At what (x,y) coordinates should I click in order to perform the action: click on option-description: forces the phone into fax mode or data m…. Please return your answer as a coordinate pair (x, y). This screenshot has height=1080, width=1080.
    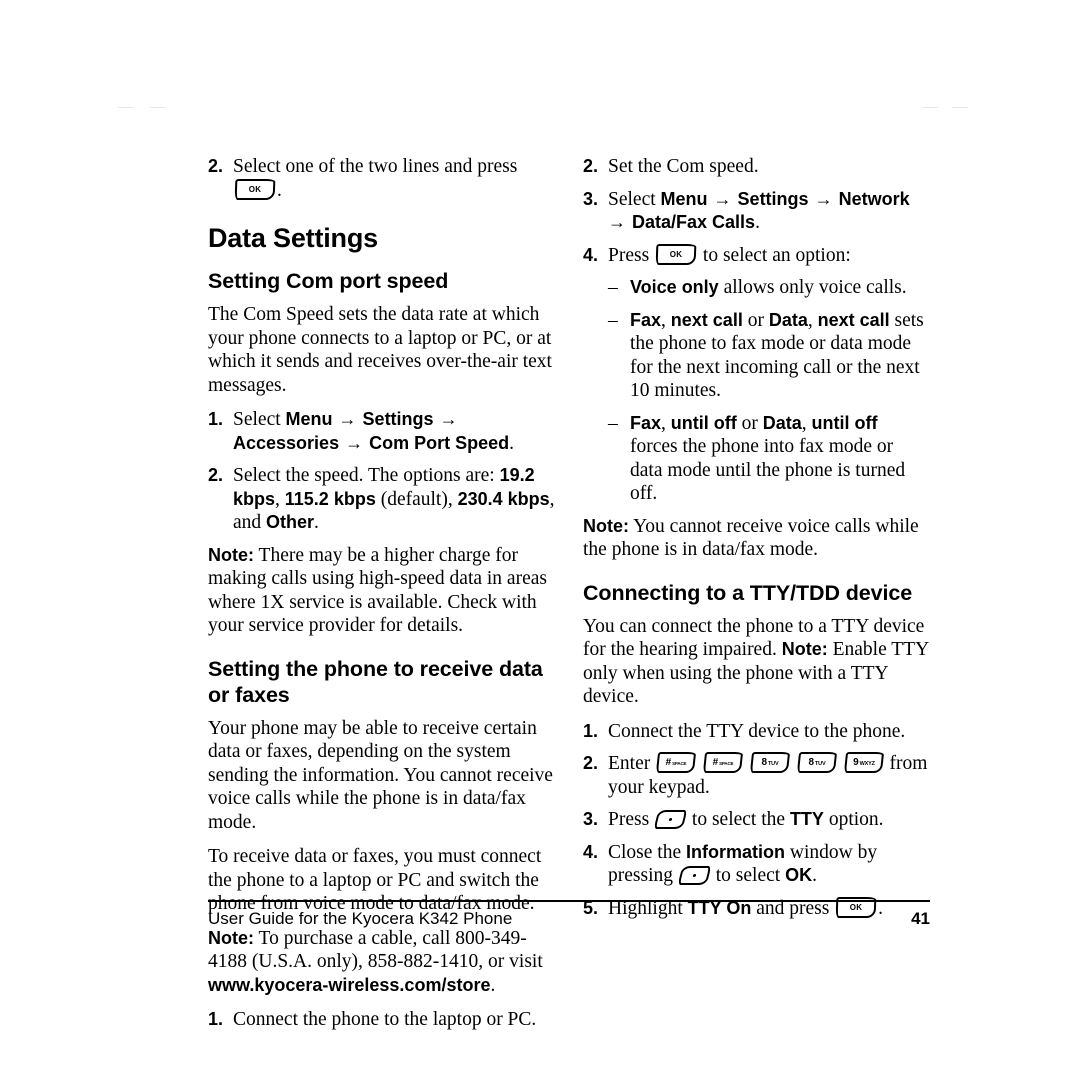
    Looking at the image, I should click on (768, 470).